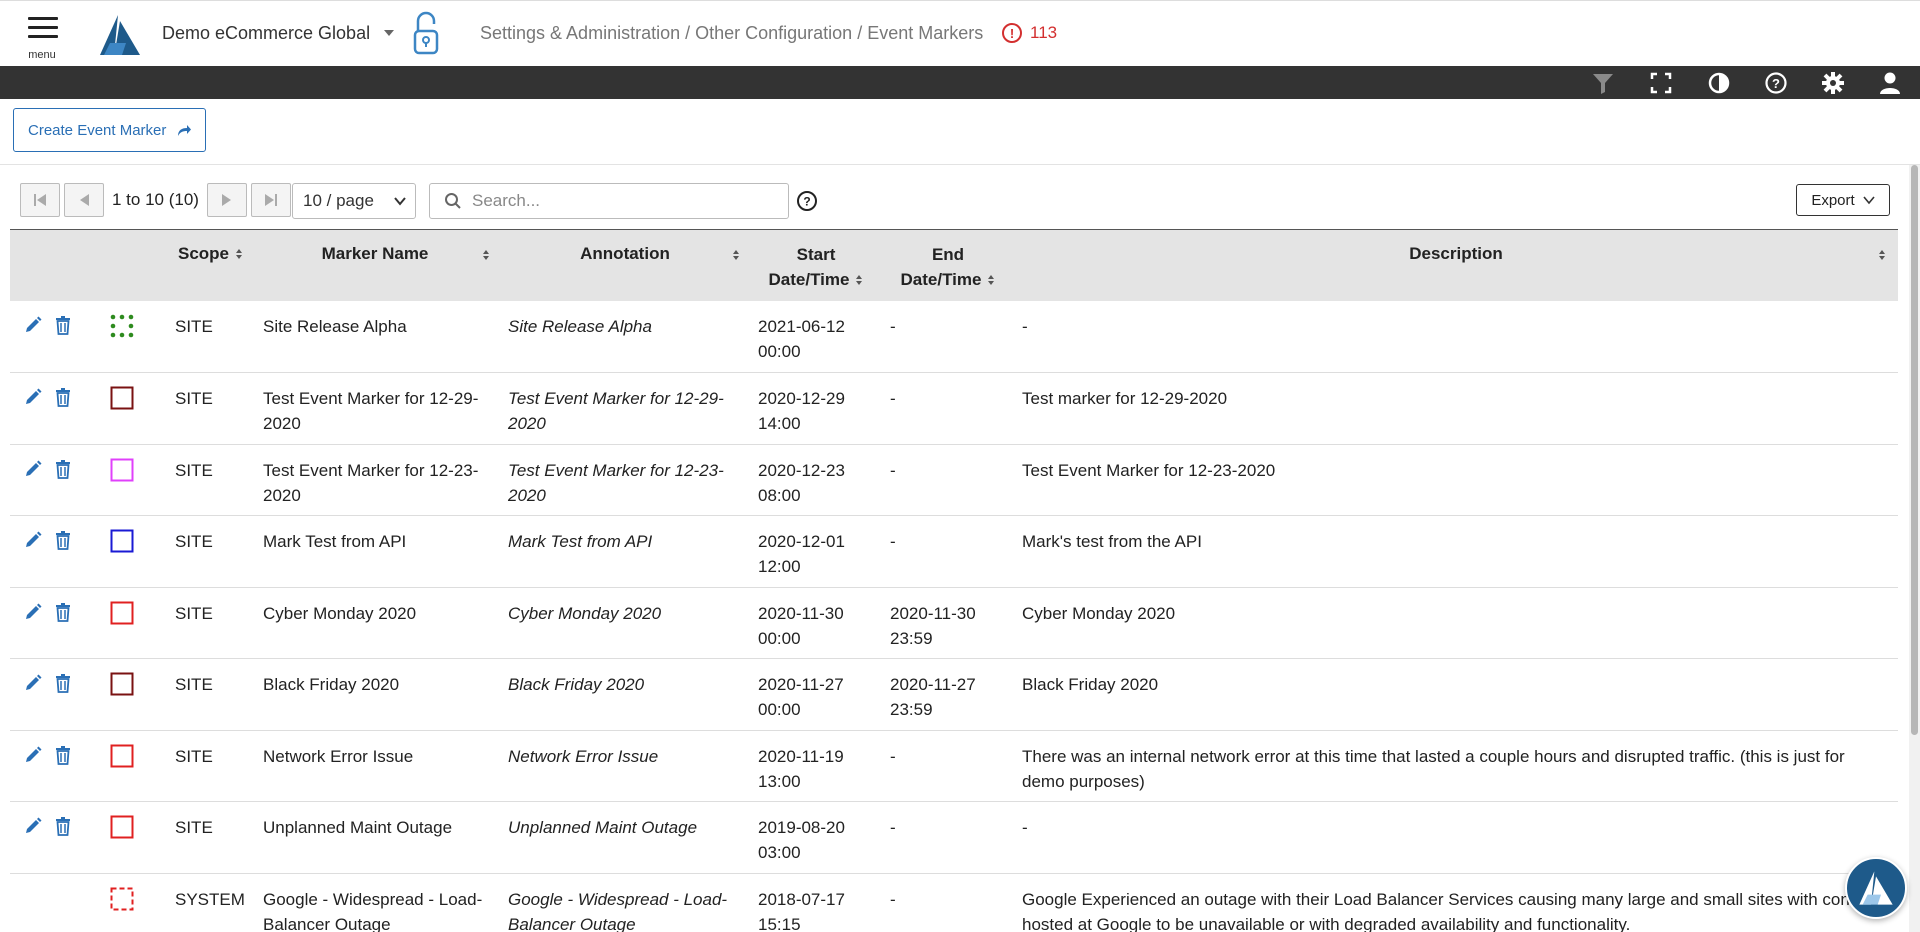  I want to click on marker-name-header: Marker Name, so click(375, 265).